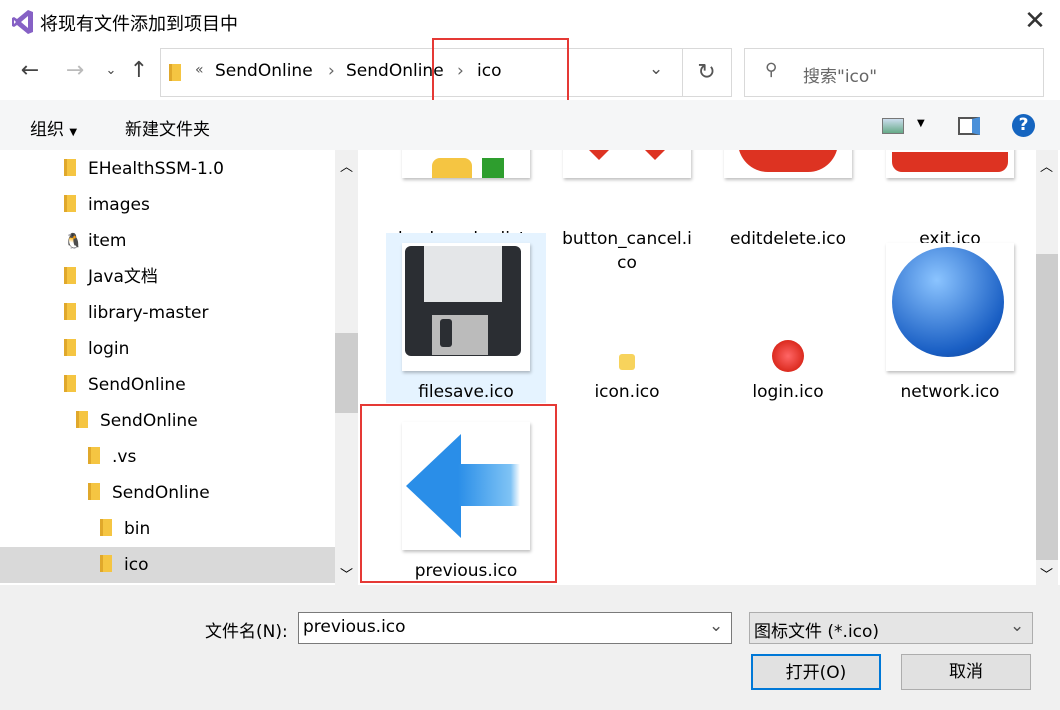  I want to click on address-bar: « SendOnline › SendOnline › ico ⌄, so click(421, 72).